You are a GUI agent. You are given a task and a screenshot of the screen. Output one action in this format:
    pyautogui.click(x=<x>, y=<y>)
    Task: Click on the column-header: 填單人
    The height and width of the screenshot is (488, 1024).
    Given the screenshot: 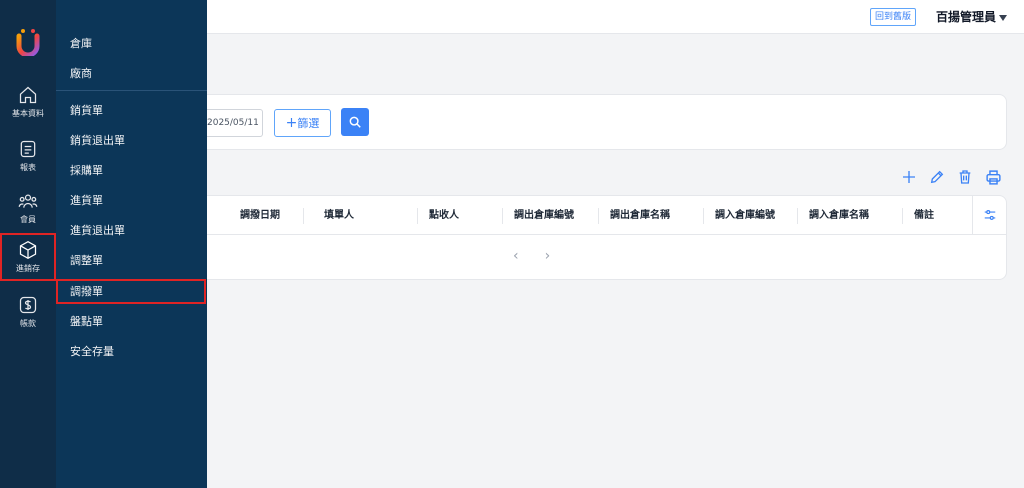 What is the action you would take?
    pyautogui.click(x=334, y=215)
    